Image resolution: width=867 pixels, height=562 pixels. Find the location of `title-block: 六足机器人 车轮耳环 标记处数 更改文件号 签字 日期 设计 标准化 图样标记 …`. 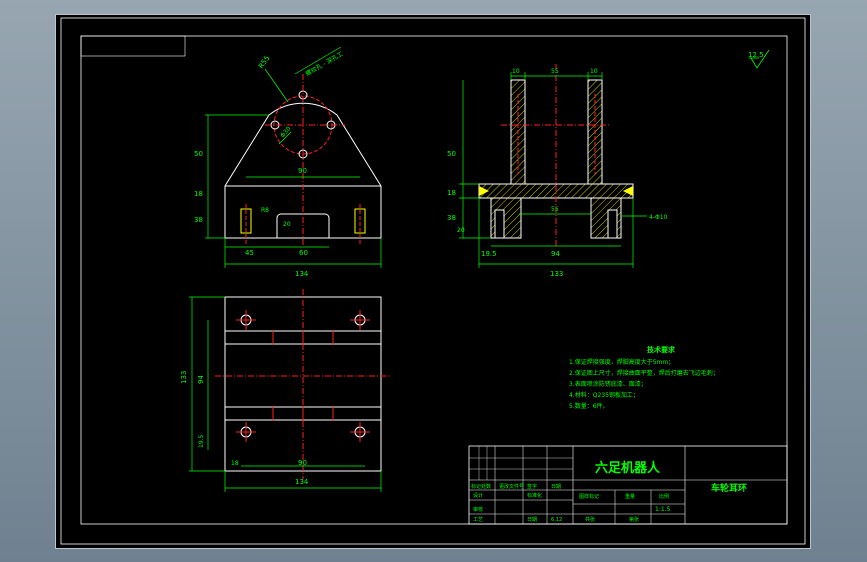

title-block: 六足机器人 车轮耳环 标记处数 更改文件号 签字 日期 设计 标准化 图样标记 … is located at coordinates (628, 485).